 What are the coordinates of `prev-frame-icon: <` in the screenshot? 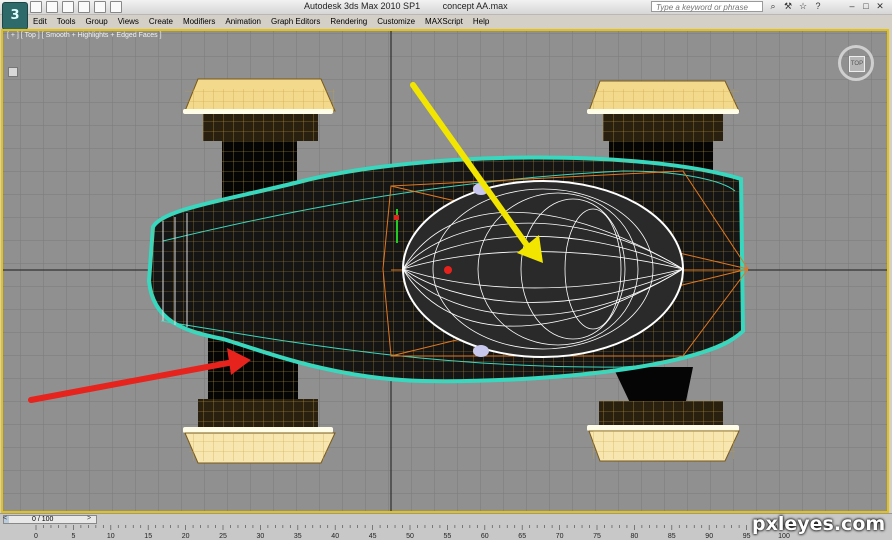 It's located at (5, 518).